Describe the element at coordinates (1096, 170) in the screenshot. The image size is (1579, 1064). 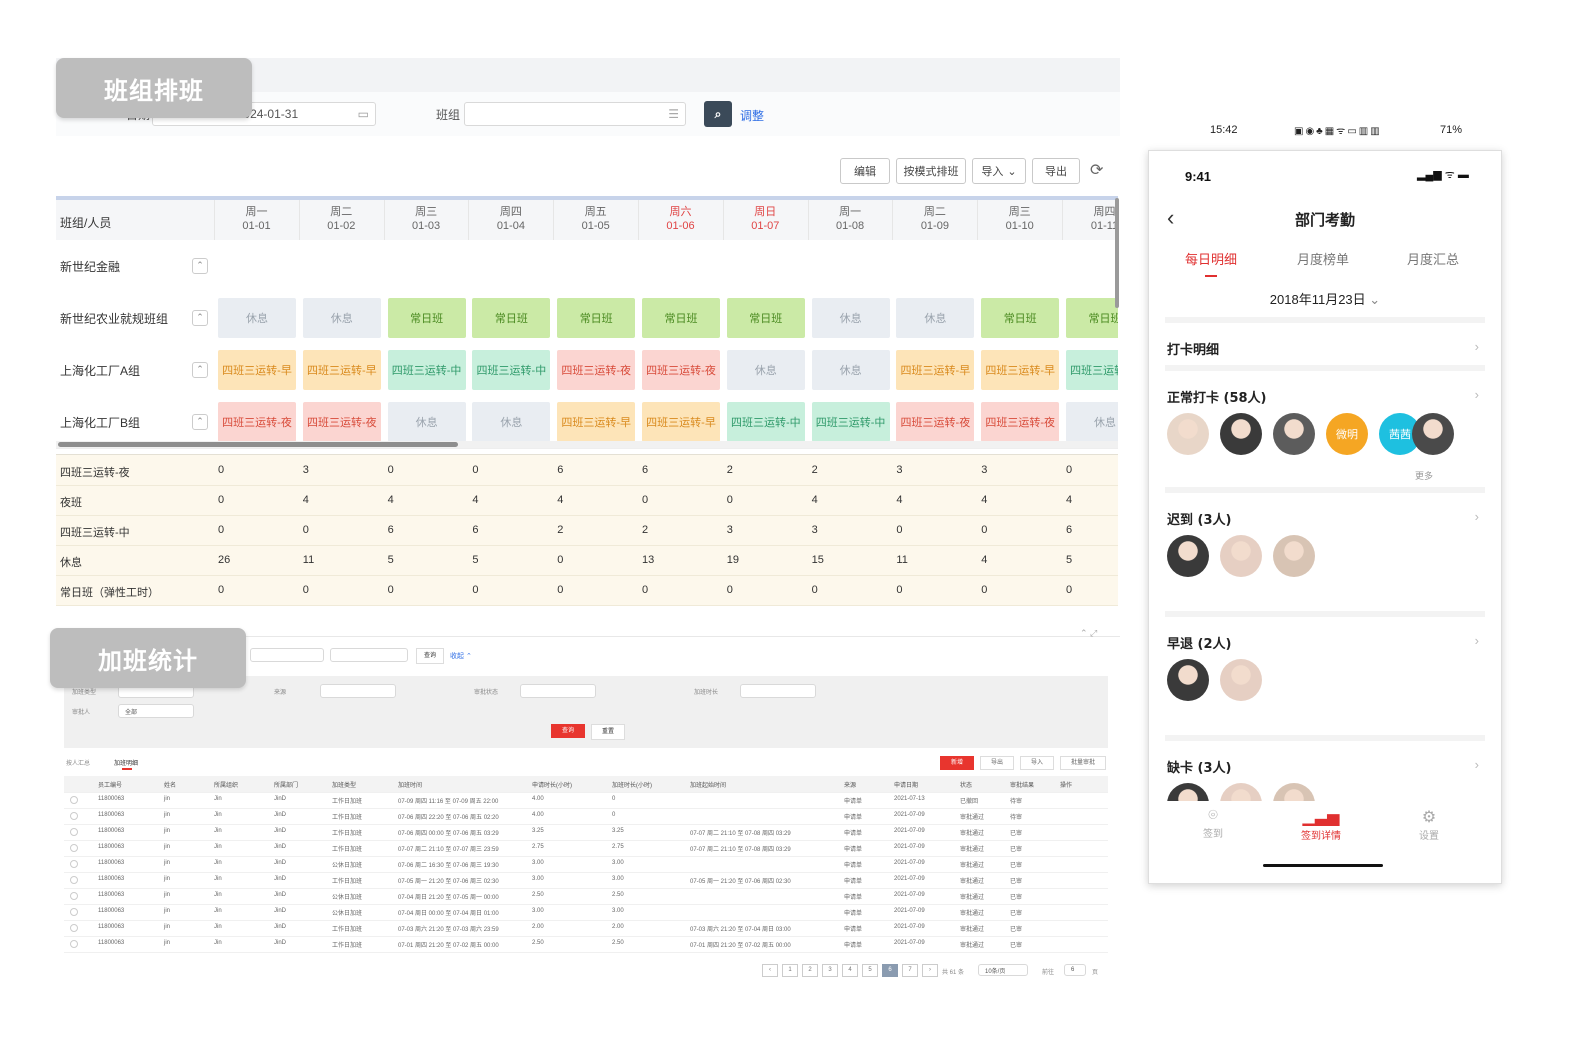
I see `refresh-icon: ⟳` at that location.